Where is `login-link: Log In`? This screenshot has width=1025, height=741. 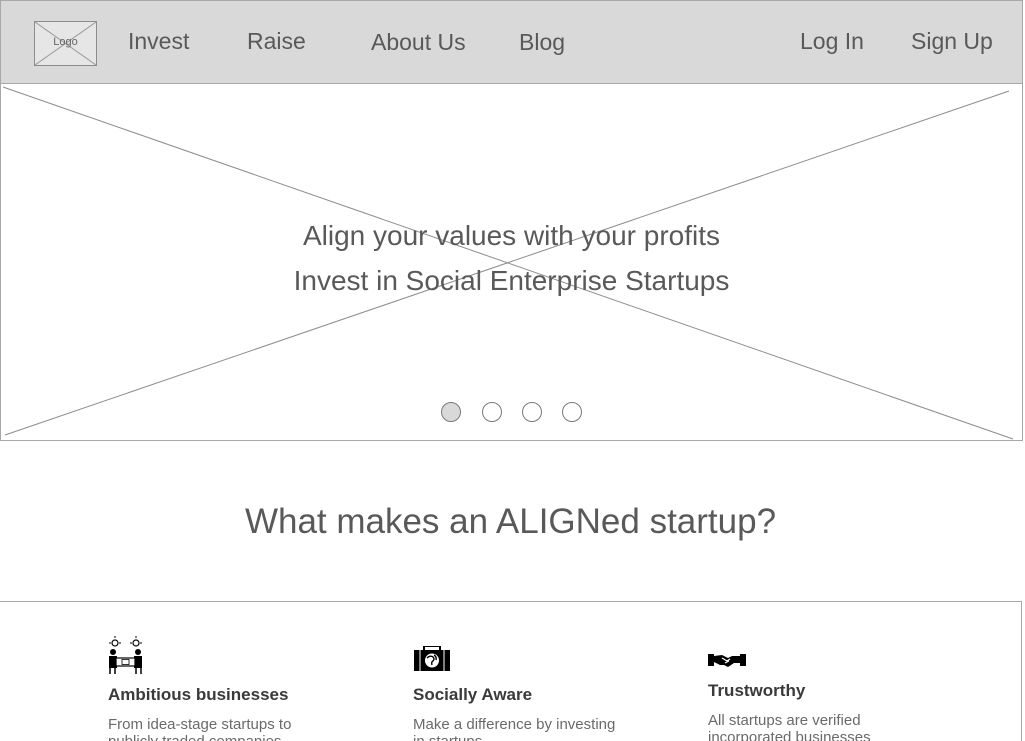
login-link: Log In is located at coordinates (832, 41).